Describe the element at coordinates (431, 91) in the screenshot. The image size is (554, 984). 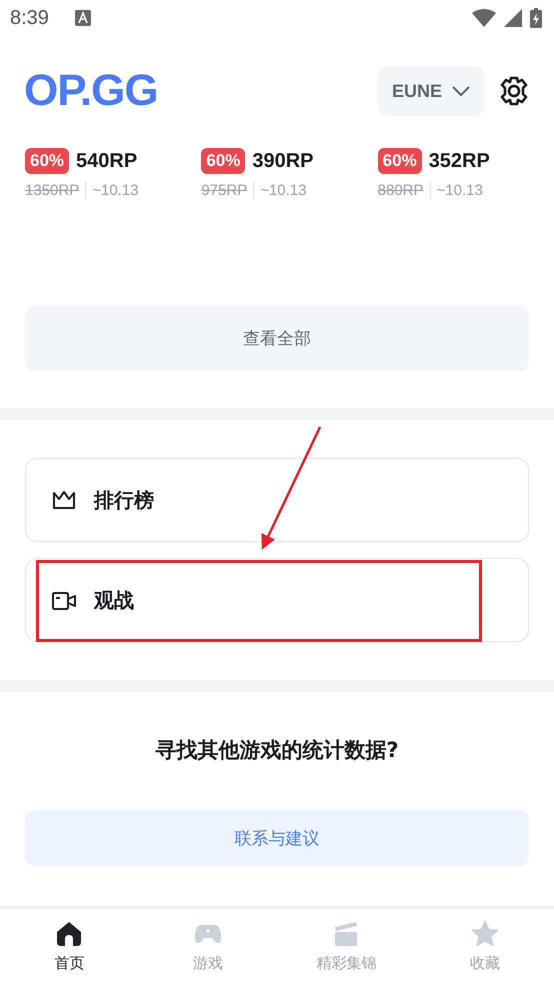
I see `region-dropdown: EUNE` at that location.